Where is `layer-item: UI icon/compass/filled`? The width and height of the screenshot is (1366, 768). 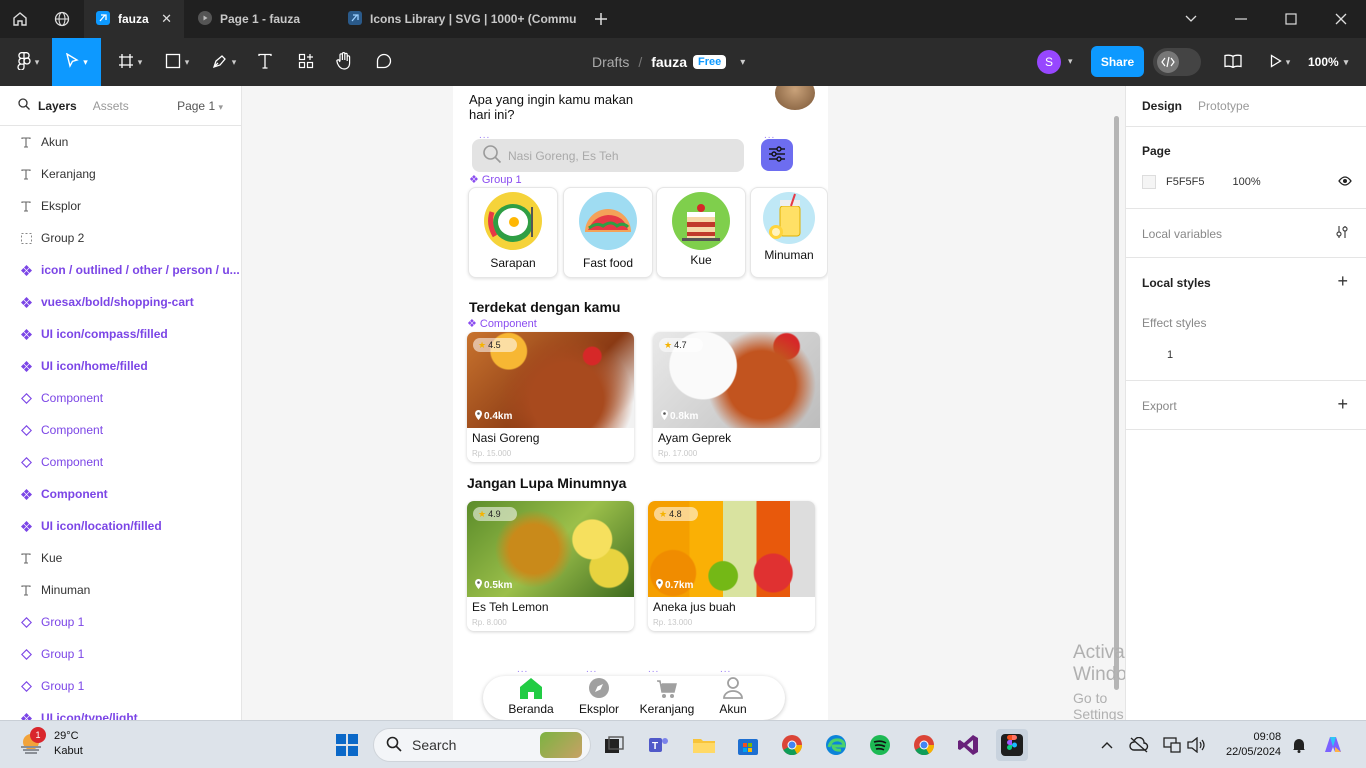
layer-item: UI icon/compass/filled is located at coordinates (120, 334).